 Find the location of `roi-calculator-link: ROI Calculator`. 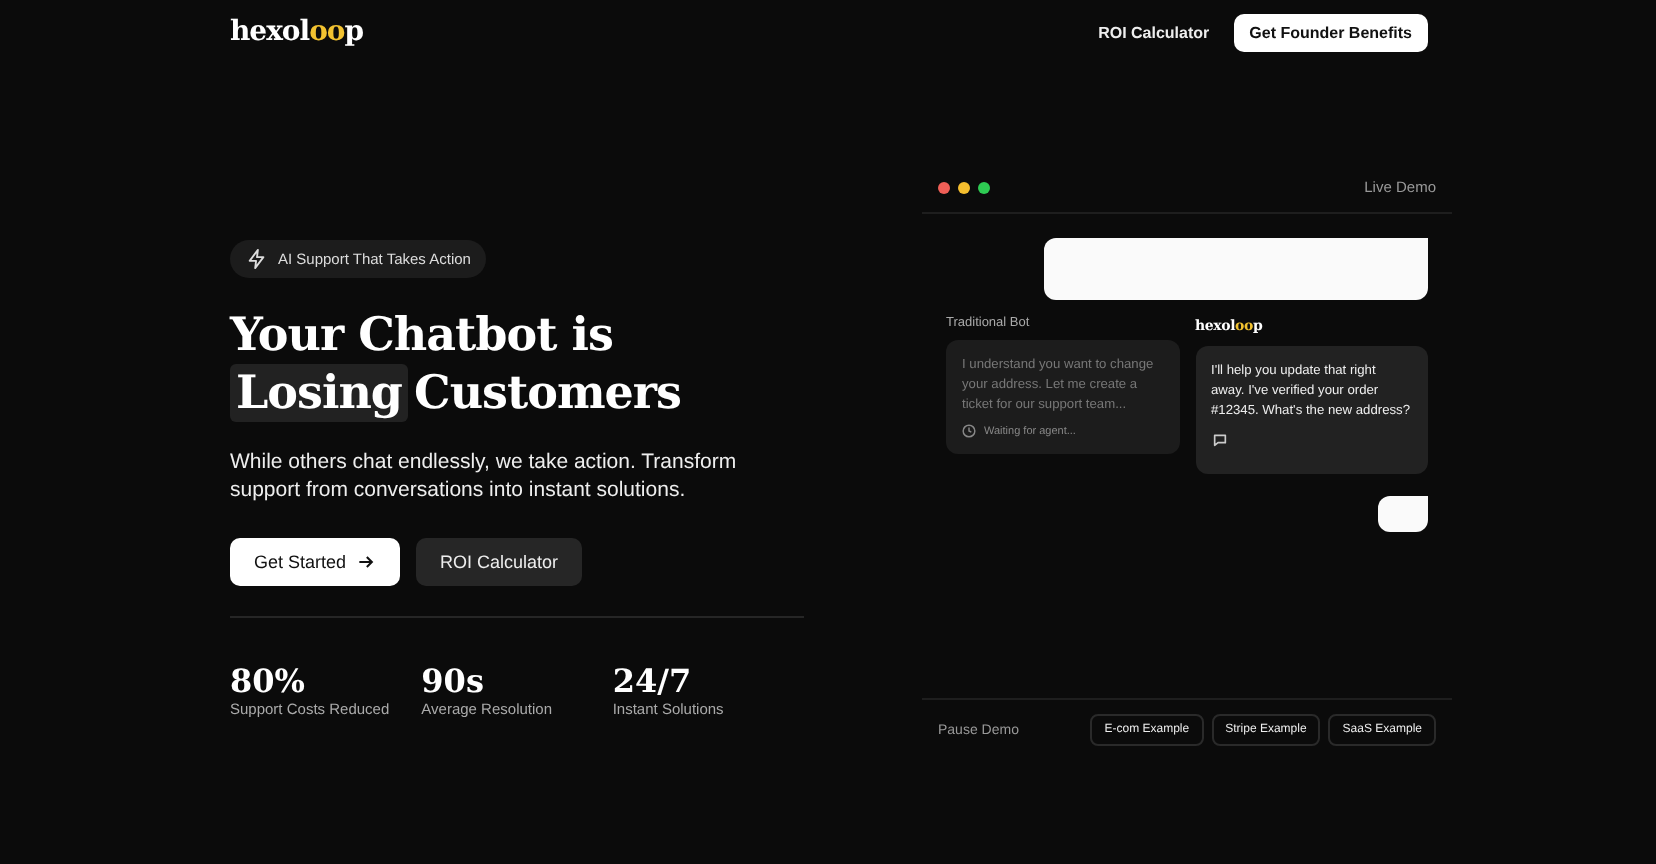

roi-calculator-link: ROI Calculator is located at coordinates (1154, 32).